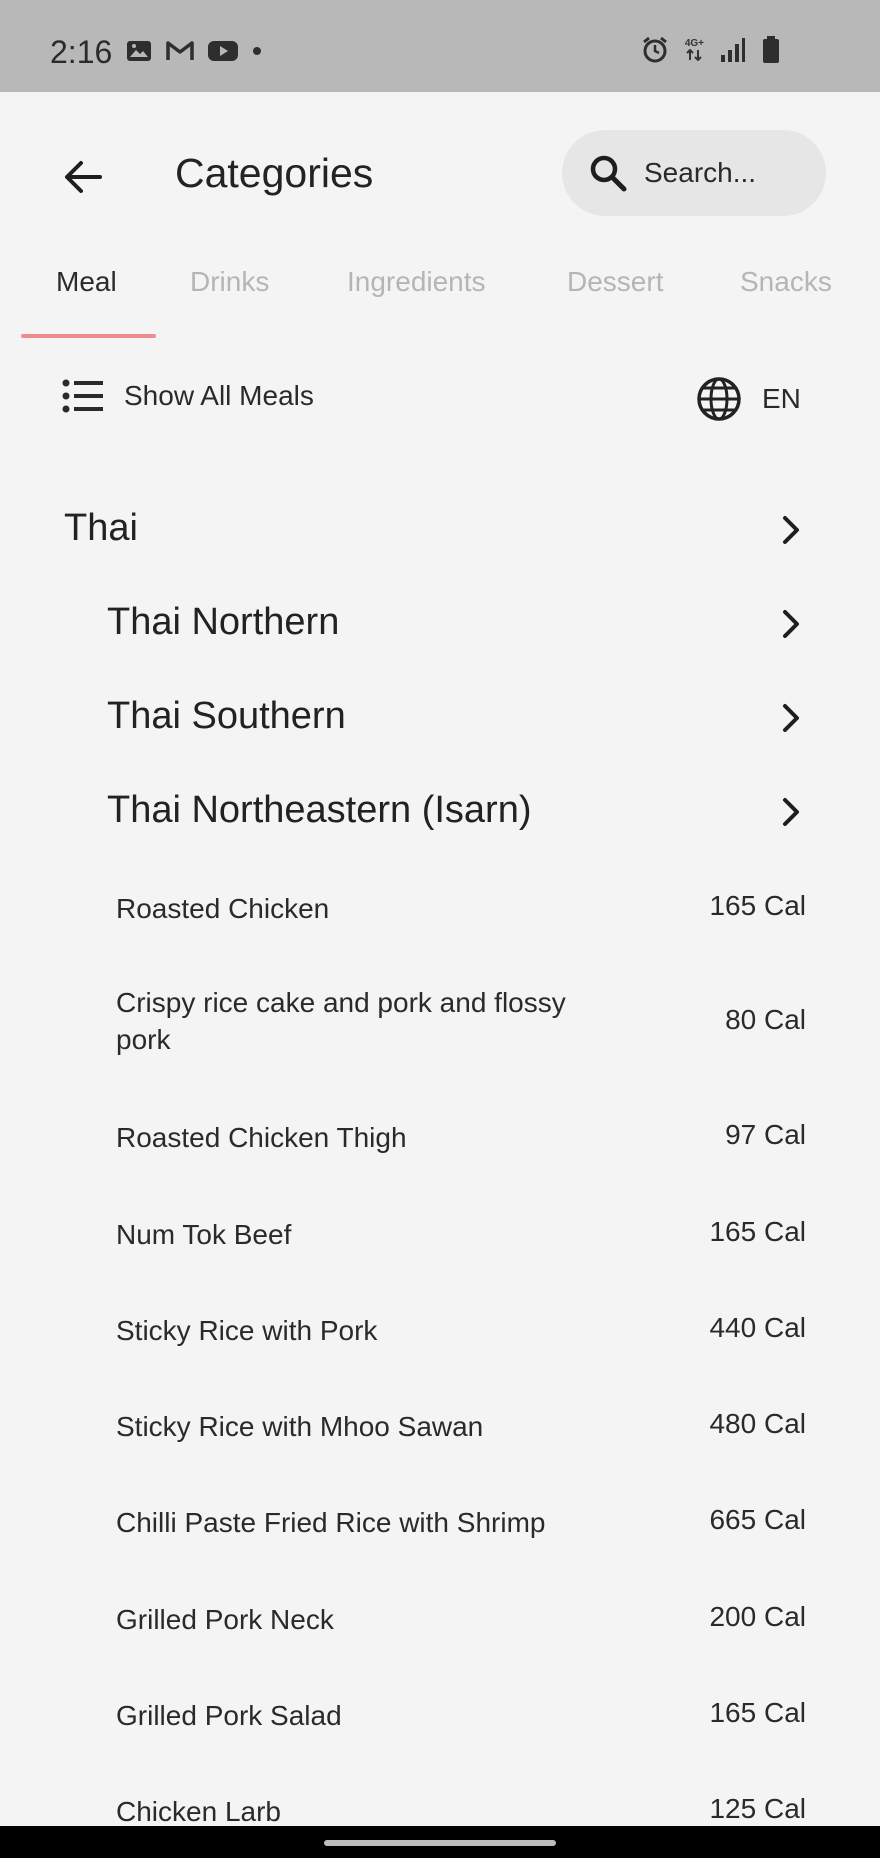 The image size is (880, 1858). I want to click on youtube-icon, so click(223, 51).